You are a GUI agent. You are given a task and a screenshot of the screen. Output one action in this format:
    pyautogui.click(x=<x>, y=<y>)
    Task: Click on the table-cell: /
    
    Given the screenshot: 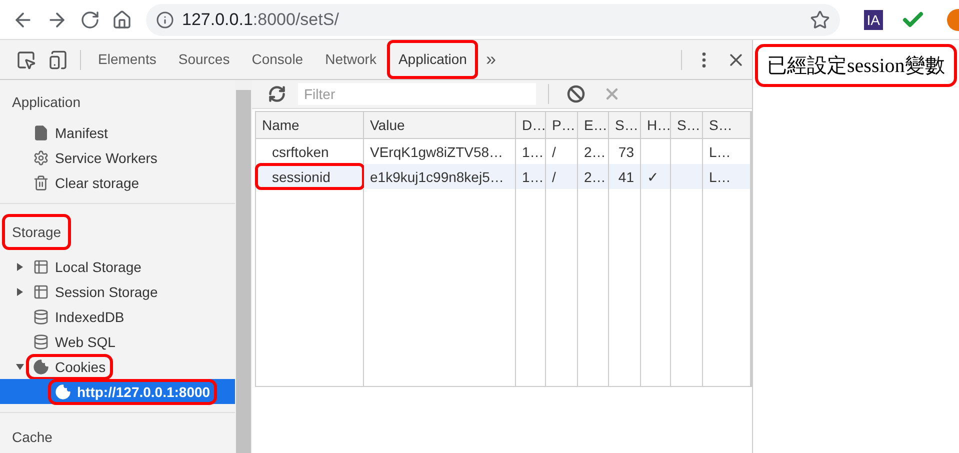 What is the action you would take?
    pyautogui.click(x=562, y=176)
    